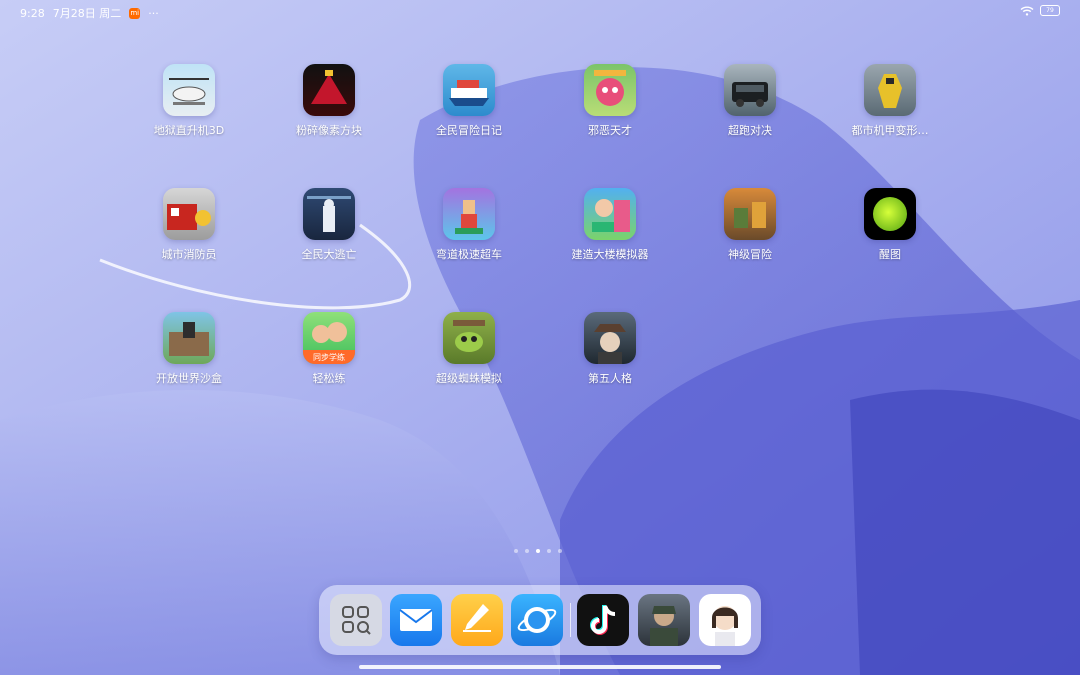 The width and height of the screenshot is (1080, 675). I want to click on tiktok-icon, so click(603, 620).